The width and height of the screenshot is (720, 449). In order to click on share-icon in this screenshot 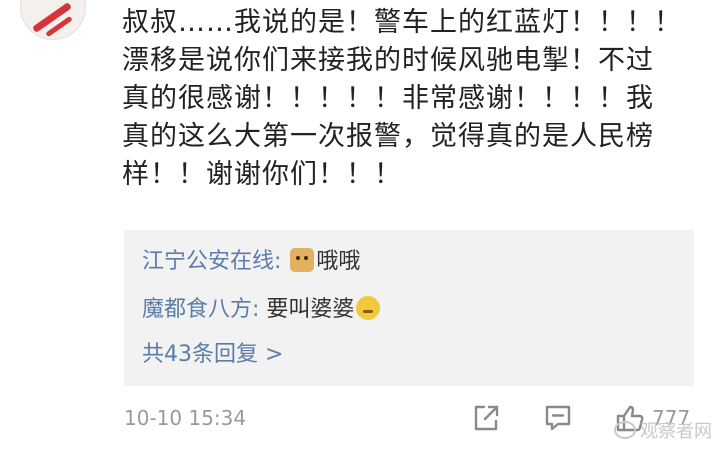, I will do `click(486, 418)`.